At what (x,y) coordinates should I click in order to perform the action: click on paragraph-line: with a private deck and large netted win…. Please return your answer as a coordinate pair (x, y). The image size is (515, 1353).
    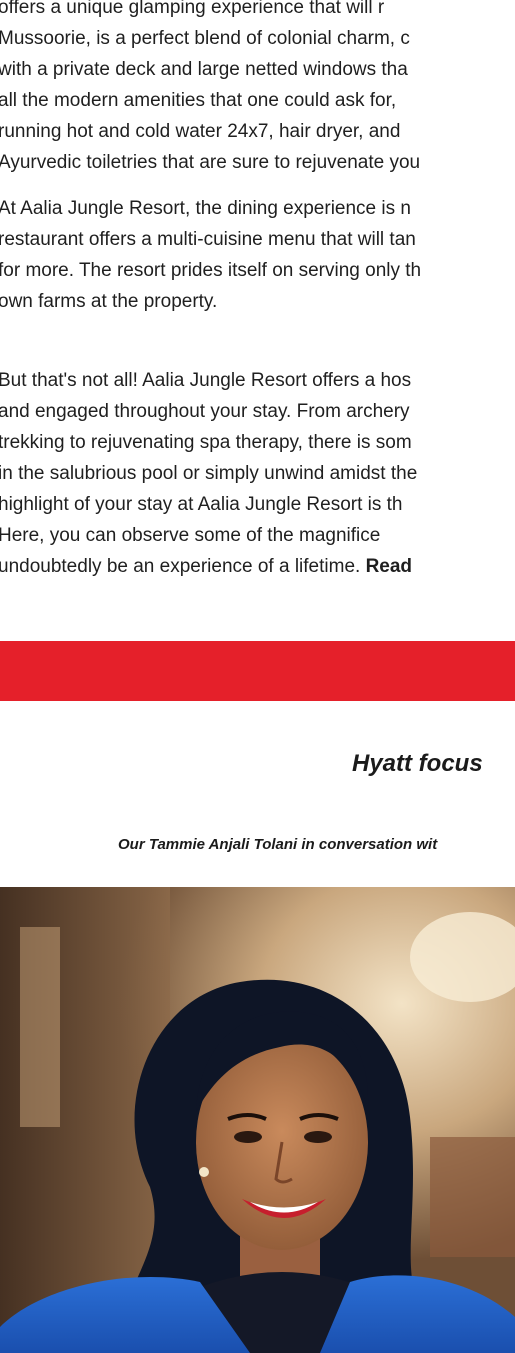
    Looking at the image, I should click on (204, 69).